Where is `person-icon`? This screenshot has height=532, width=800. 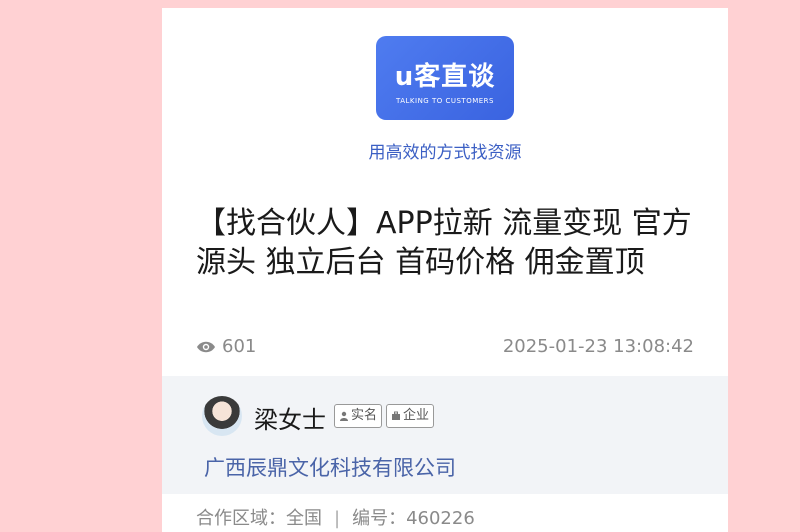
person-icon is located at coordinates (344, 416).